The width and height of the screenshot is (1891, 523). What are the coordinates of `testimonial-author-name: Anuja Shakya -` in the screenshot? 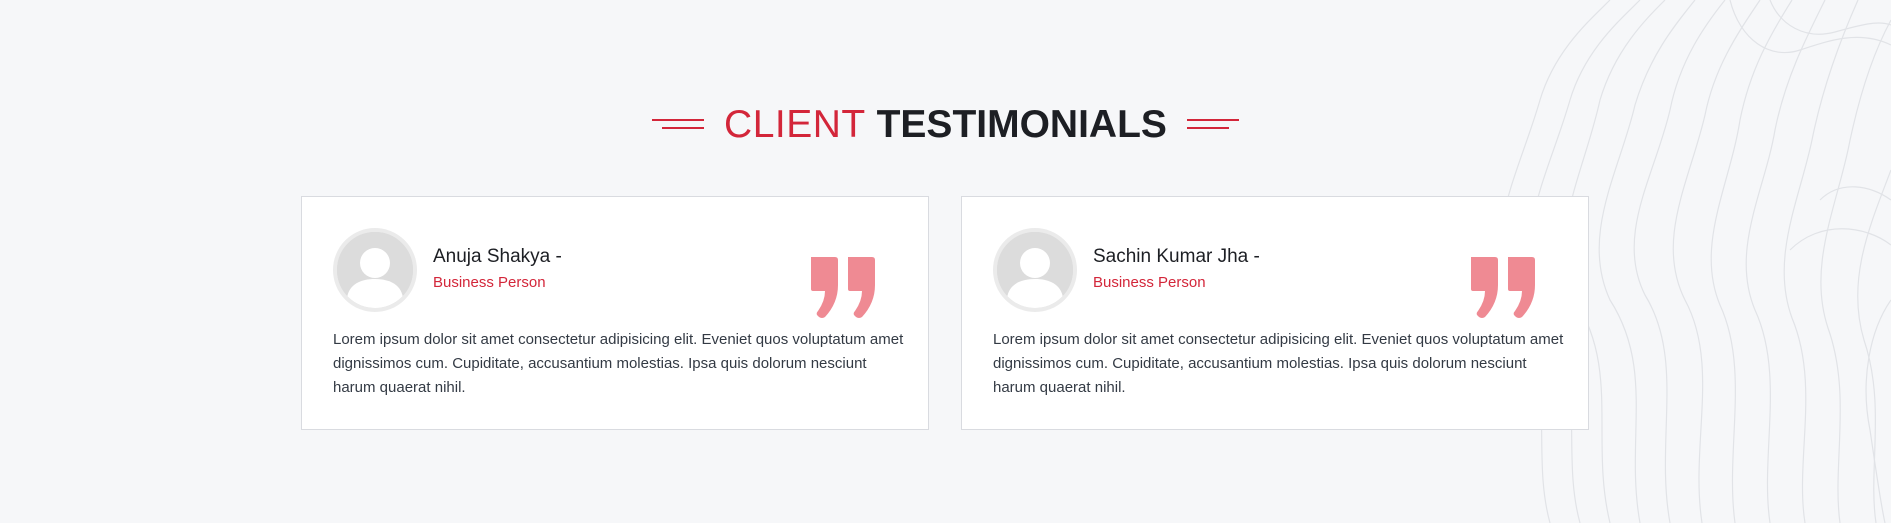 It's located at (497, 256).